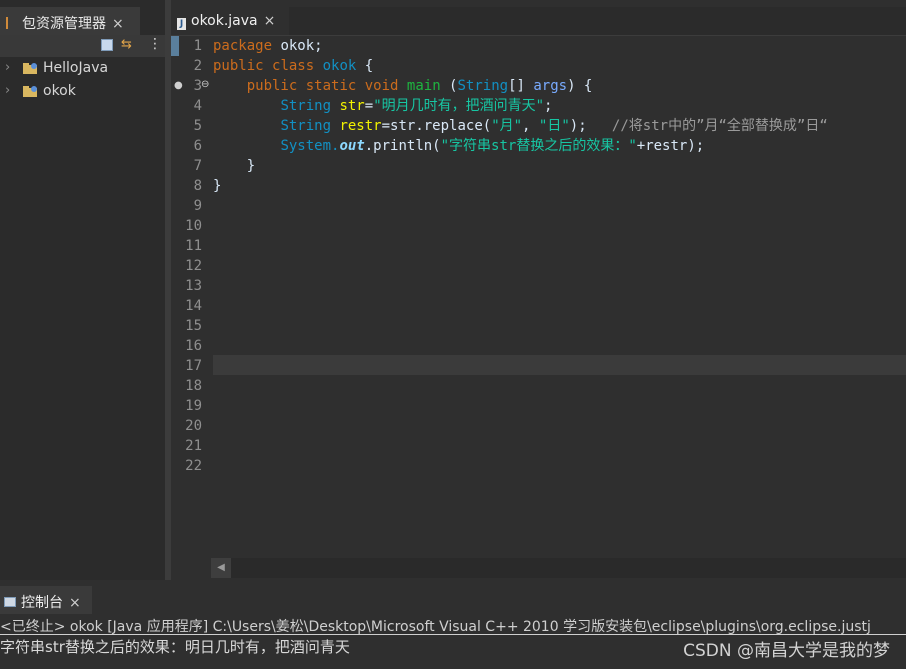 The image size is (906, 669). Describe the element at coordinates (76, 68) in the screenshot. I see `tree-item-label: HelloJava` at that location.